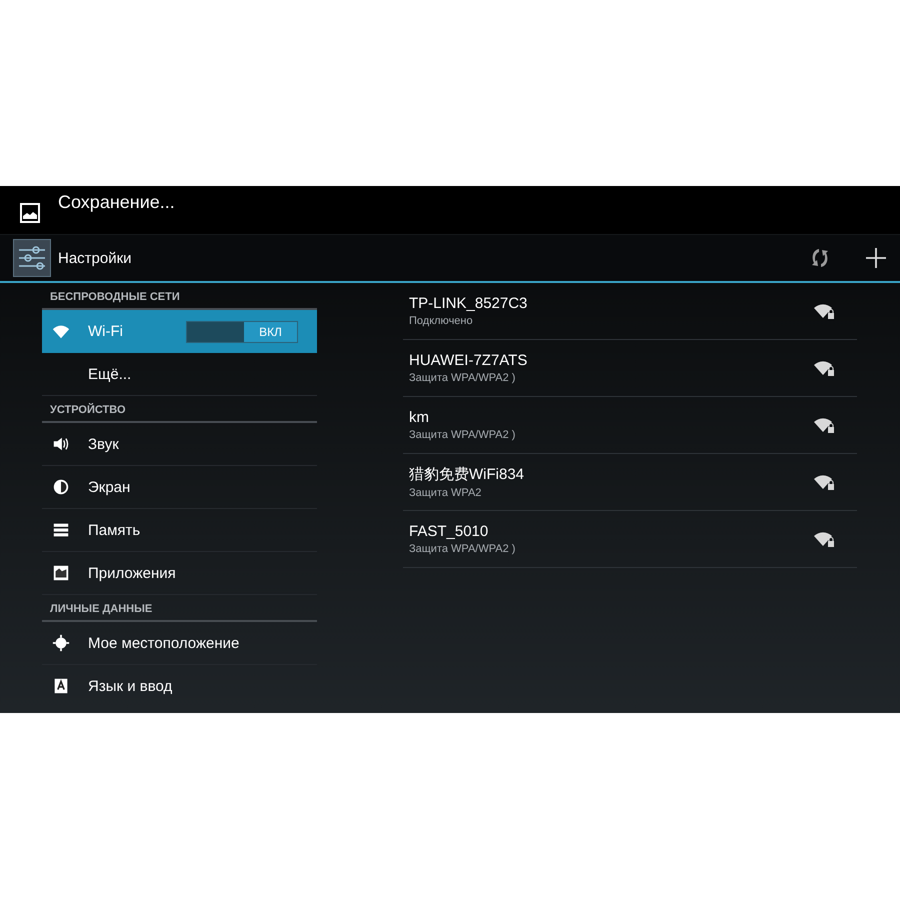 This screenshot has width=900, height=900. Describe the element at coordinates (115, 530) in the screenshot. I see `item-label: Память` at that location.